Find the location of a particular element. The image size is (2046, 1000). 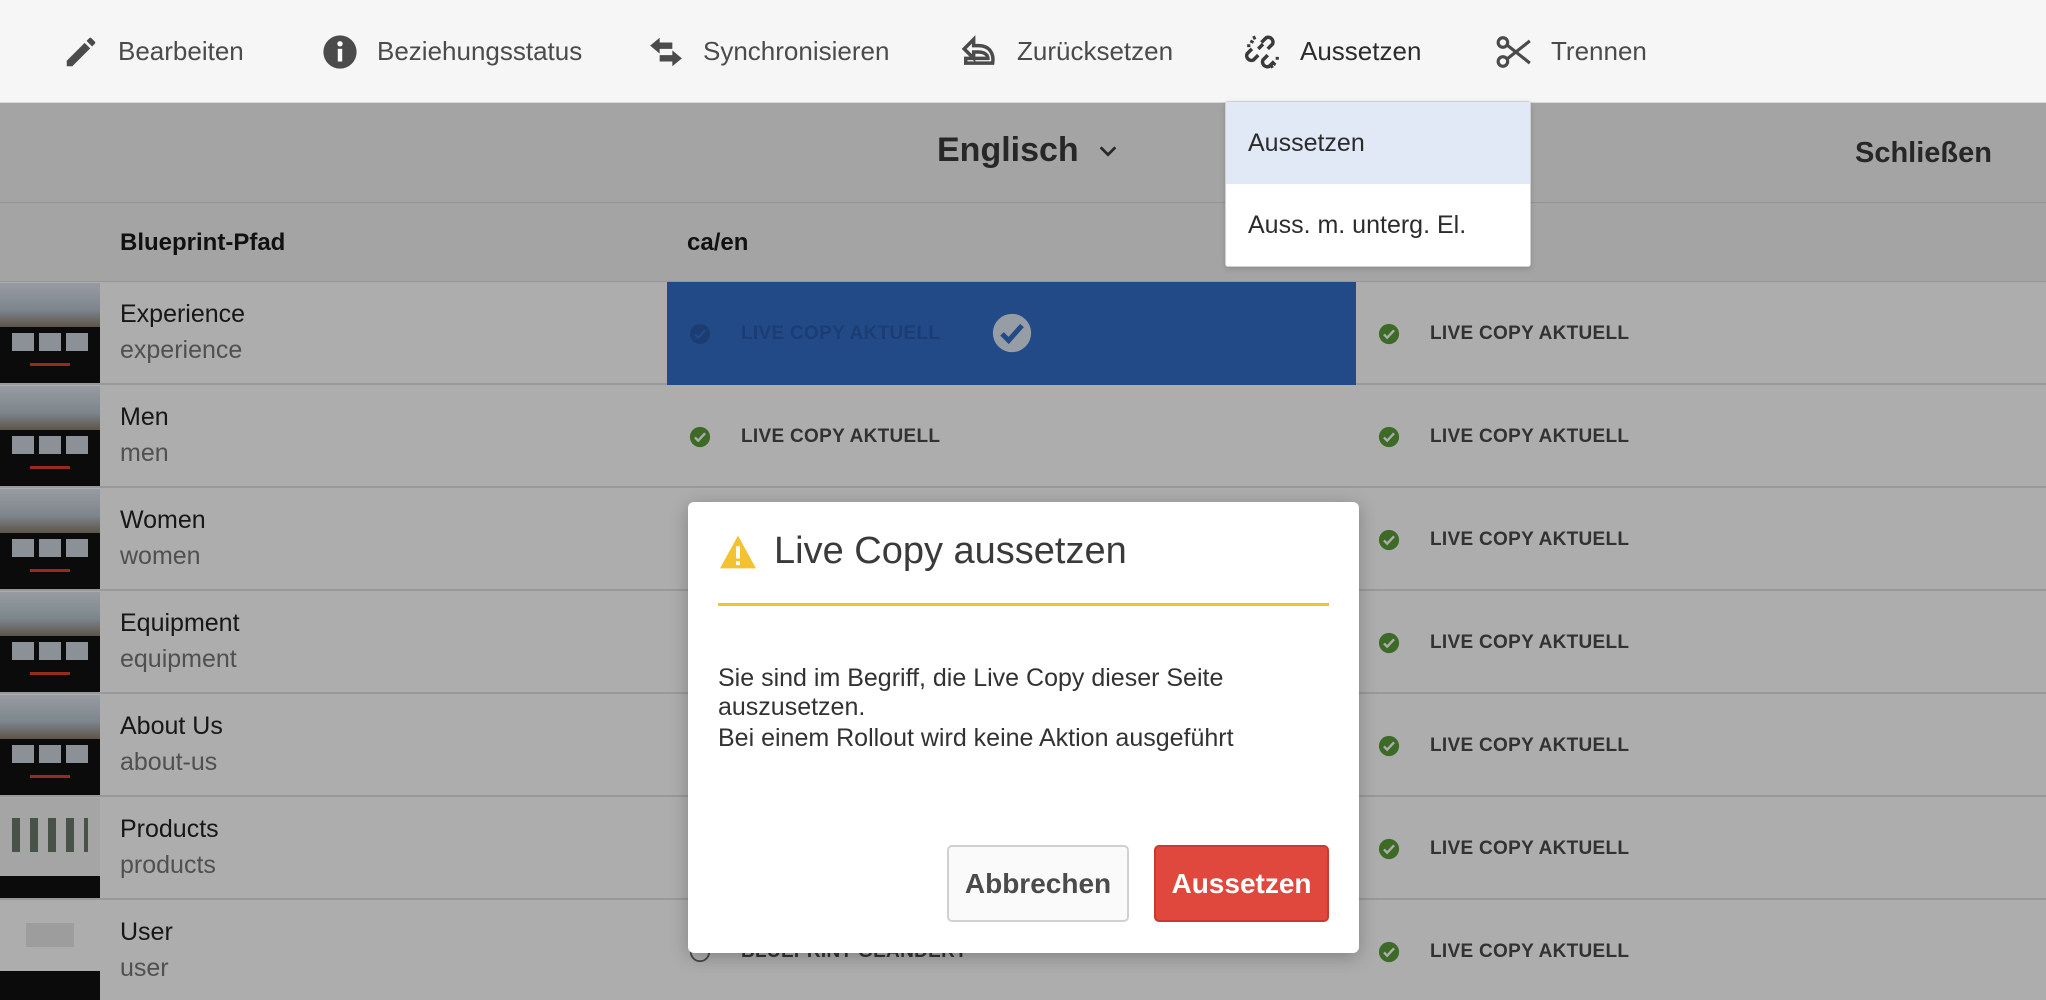

reset-label: Zurücksetzen is located at coordinates (1095, 51).